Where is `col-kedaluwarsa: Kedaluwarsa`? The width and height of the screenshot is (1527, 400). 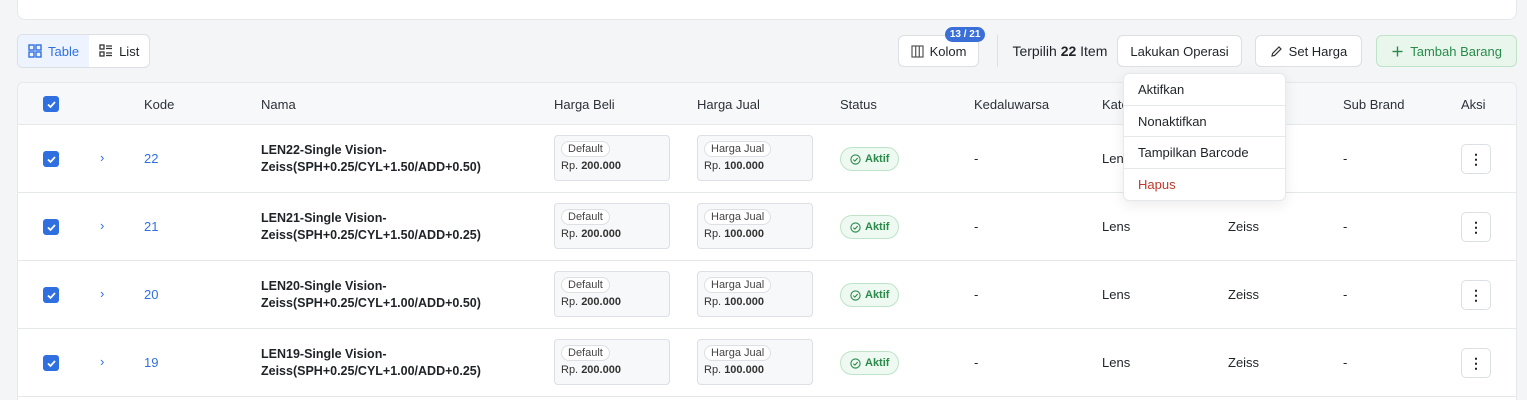 col-kedaluwarsa: Kedaluwarsa is located at coordinates (1011, 104).